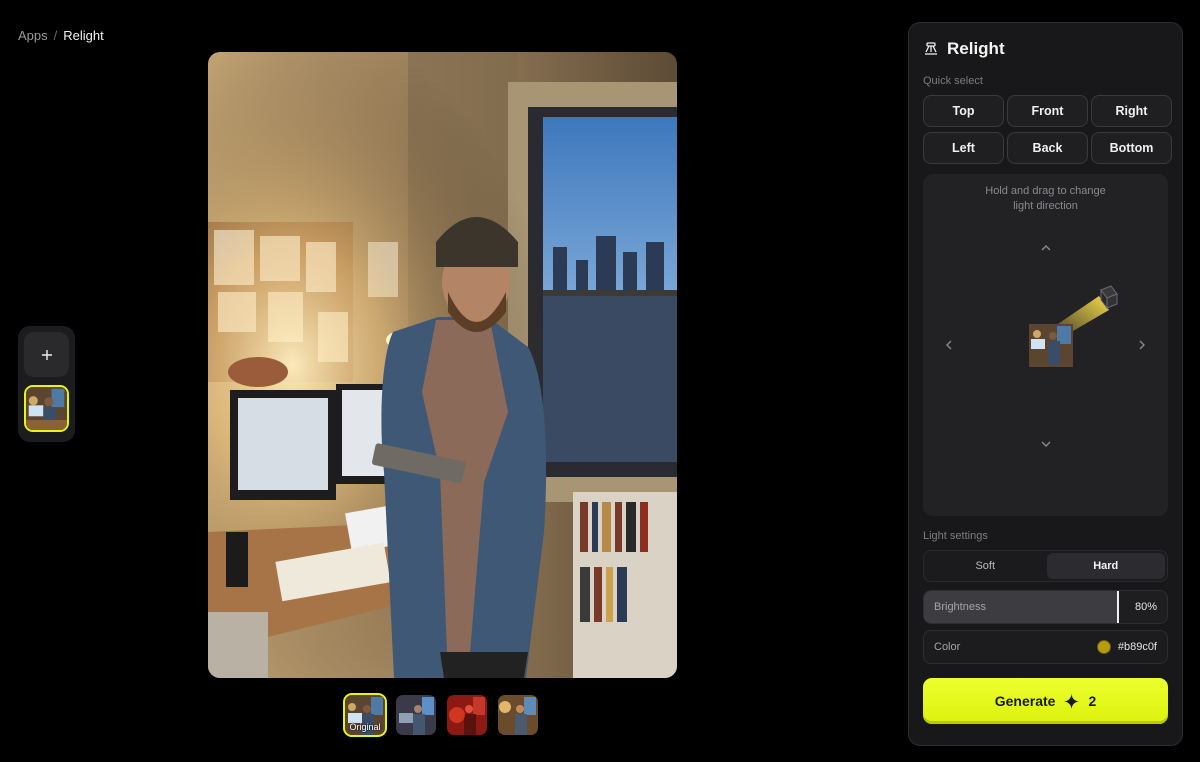 The height and width of the screenshot is (762, 1200). I want to click on image-rail, so click(46, 384).